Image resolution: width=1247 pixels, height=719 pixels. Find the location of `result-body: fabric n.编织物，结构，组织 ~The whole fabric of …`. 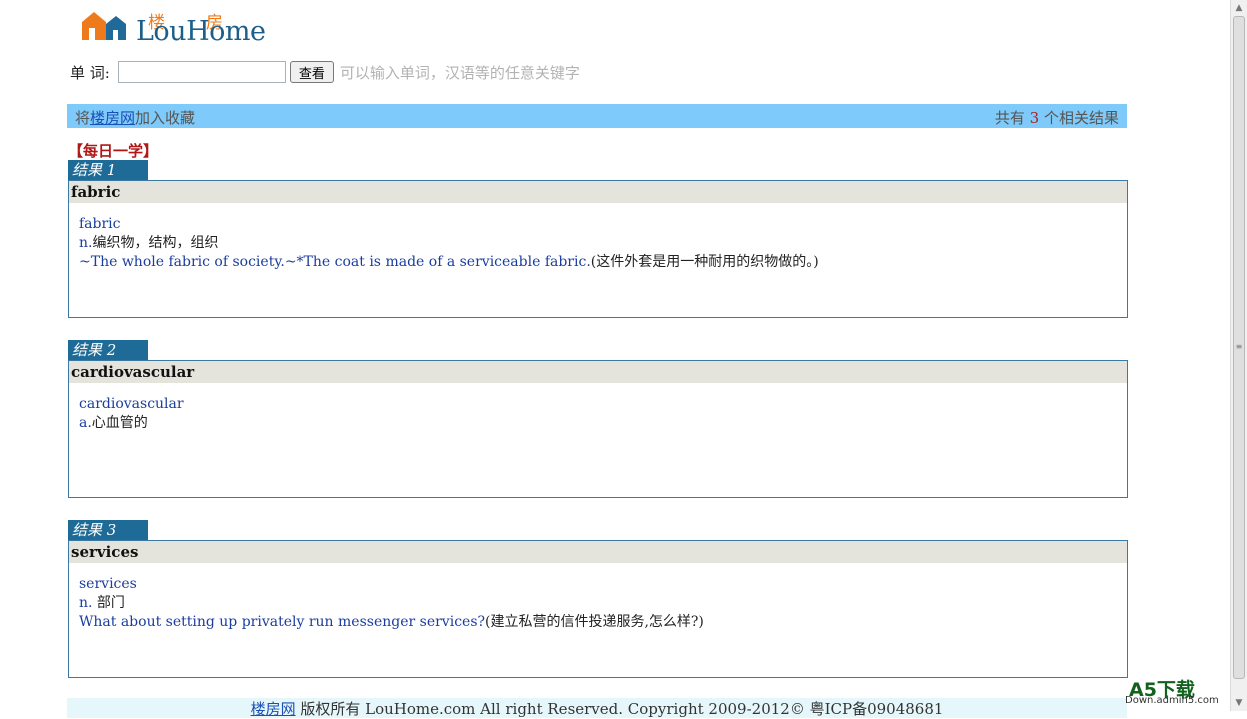

result-body: fabric n.编织物，结构，组织 ~The whole fabric of … is located at coordinates (598, 237).